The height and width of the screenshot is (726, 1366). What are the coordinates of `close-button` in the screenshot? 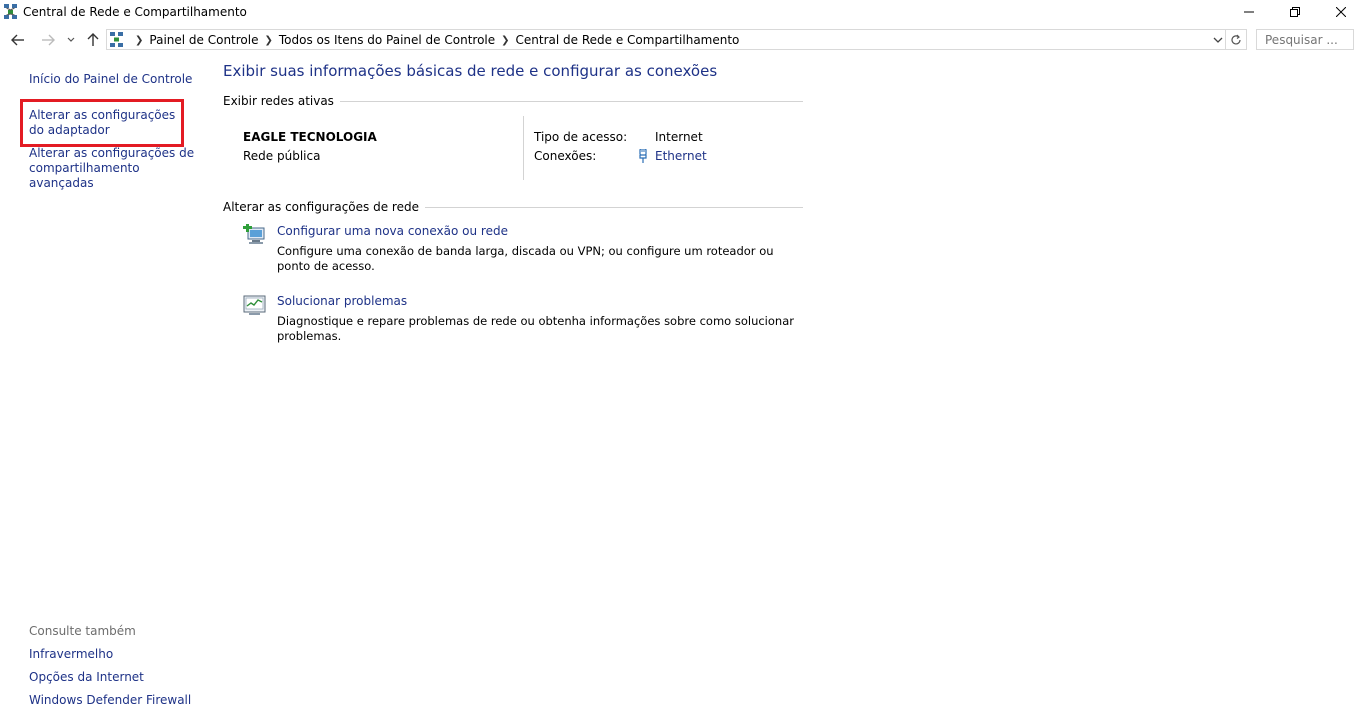 It's located at (1341, 12).